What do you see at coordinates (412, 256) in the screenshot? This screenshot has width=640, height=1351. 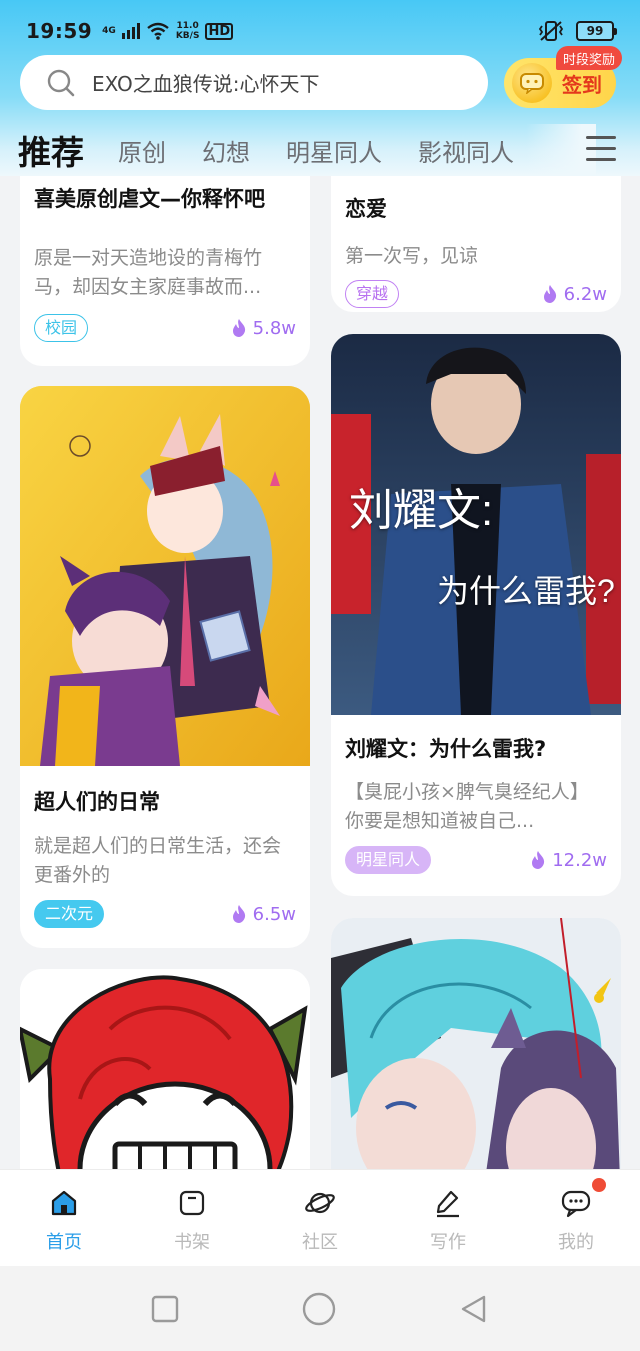 I see `story-description: 第一次写，见谅` at bounding box center [412, 256].